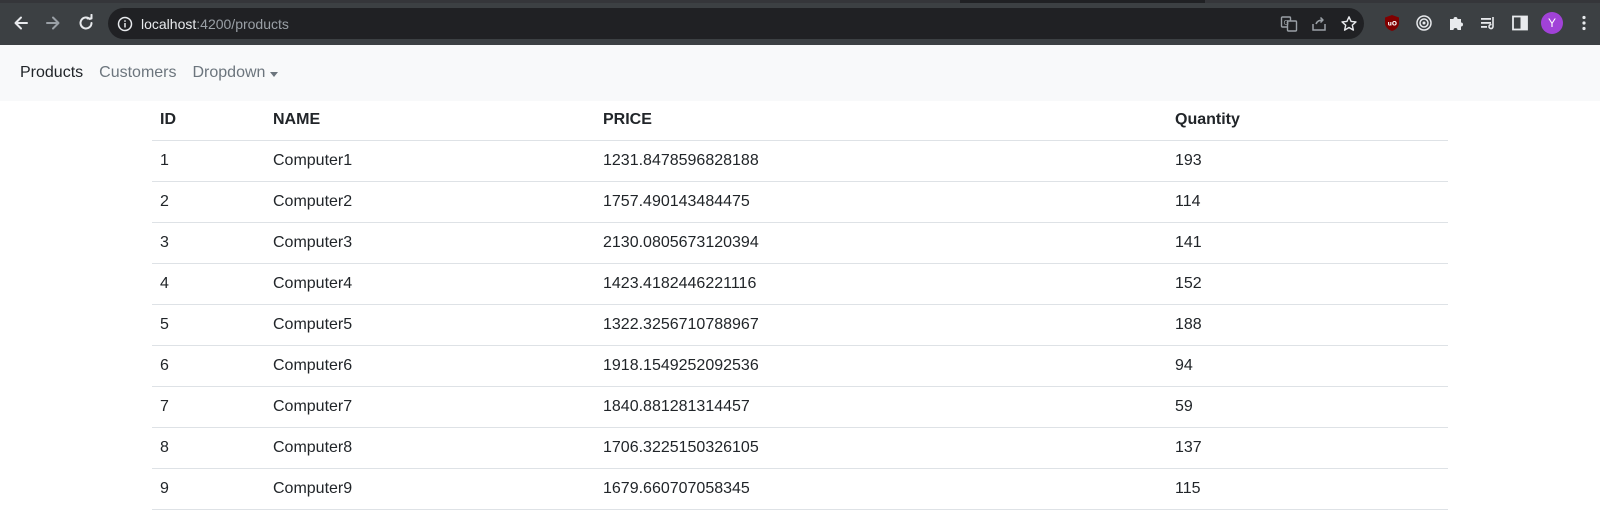 The height and width of the screenshot is (517, 1600). What do you see at coordinates (881, 121) in the screenshot?
I see `header-price: PRICE` at bounding box center [881, 121].